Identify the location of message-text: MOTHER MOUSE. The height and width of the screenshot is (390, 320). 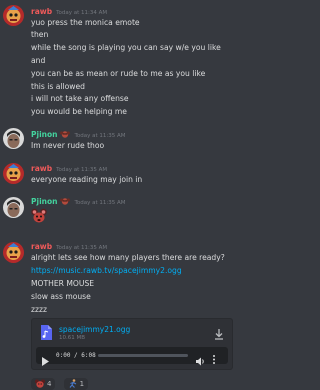
(63, 283).